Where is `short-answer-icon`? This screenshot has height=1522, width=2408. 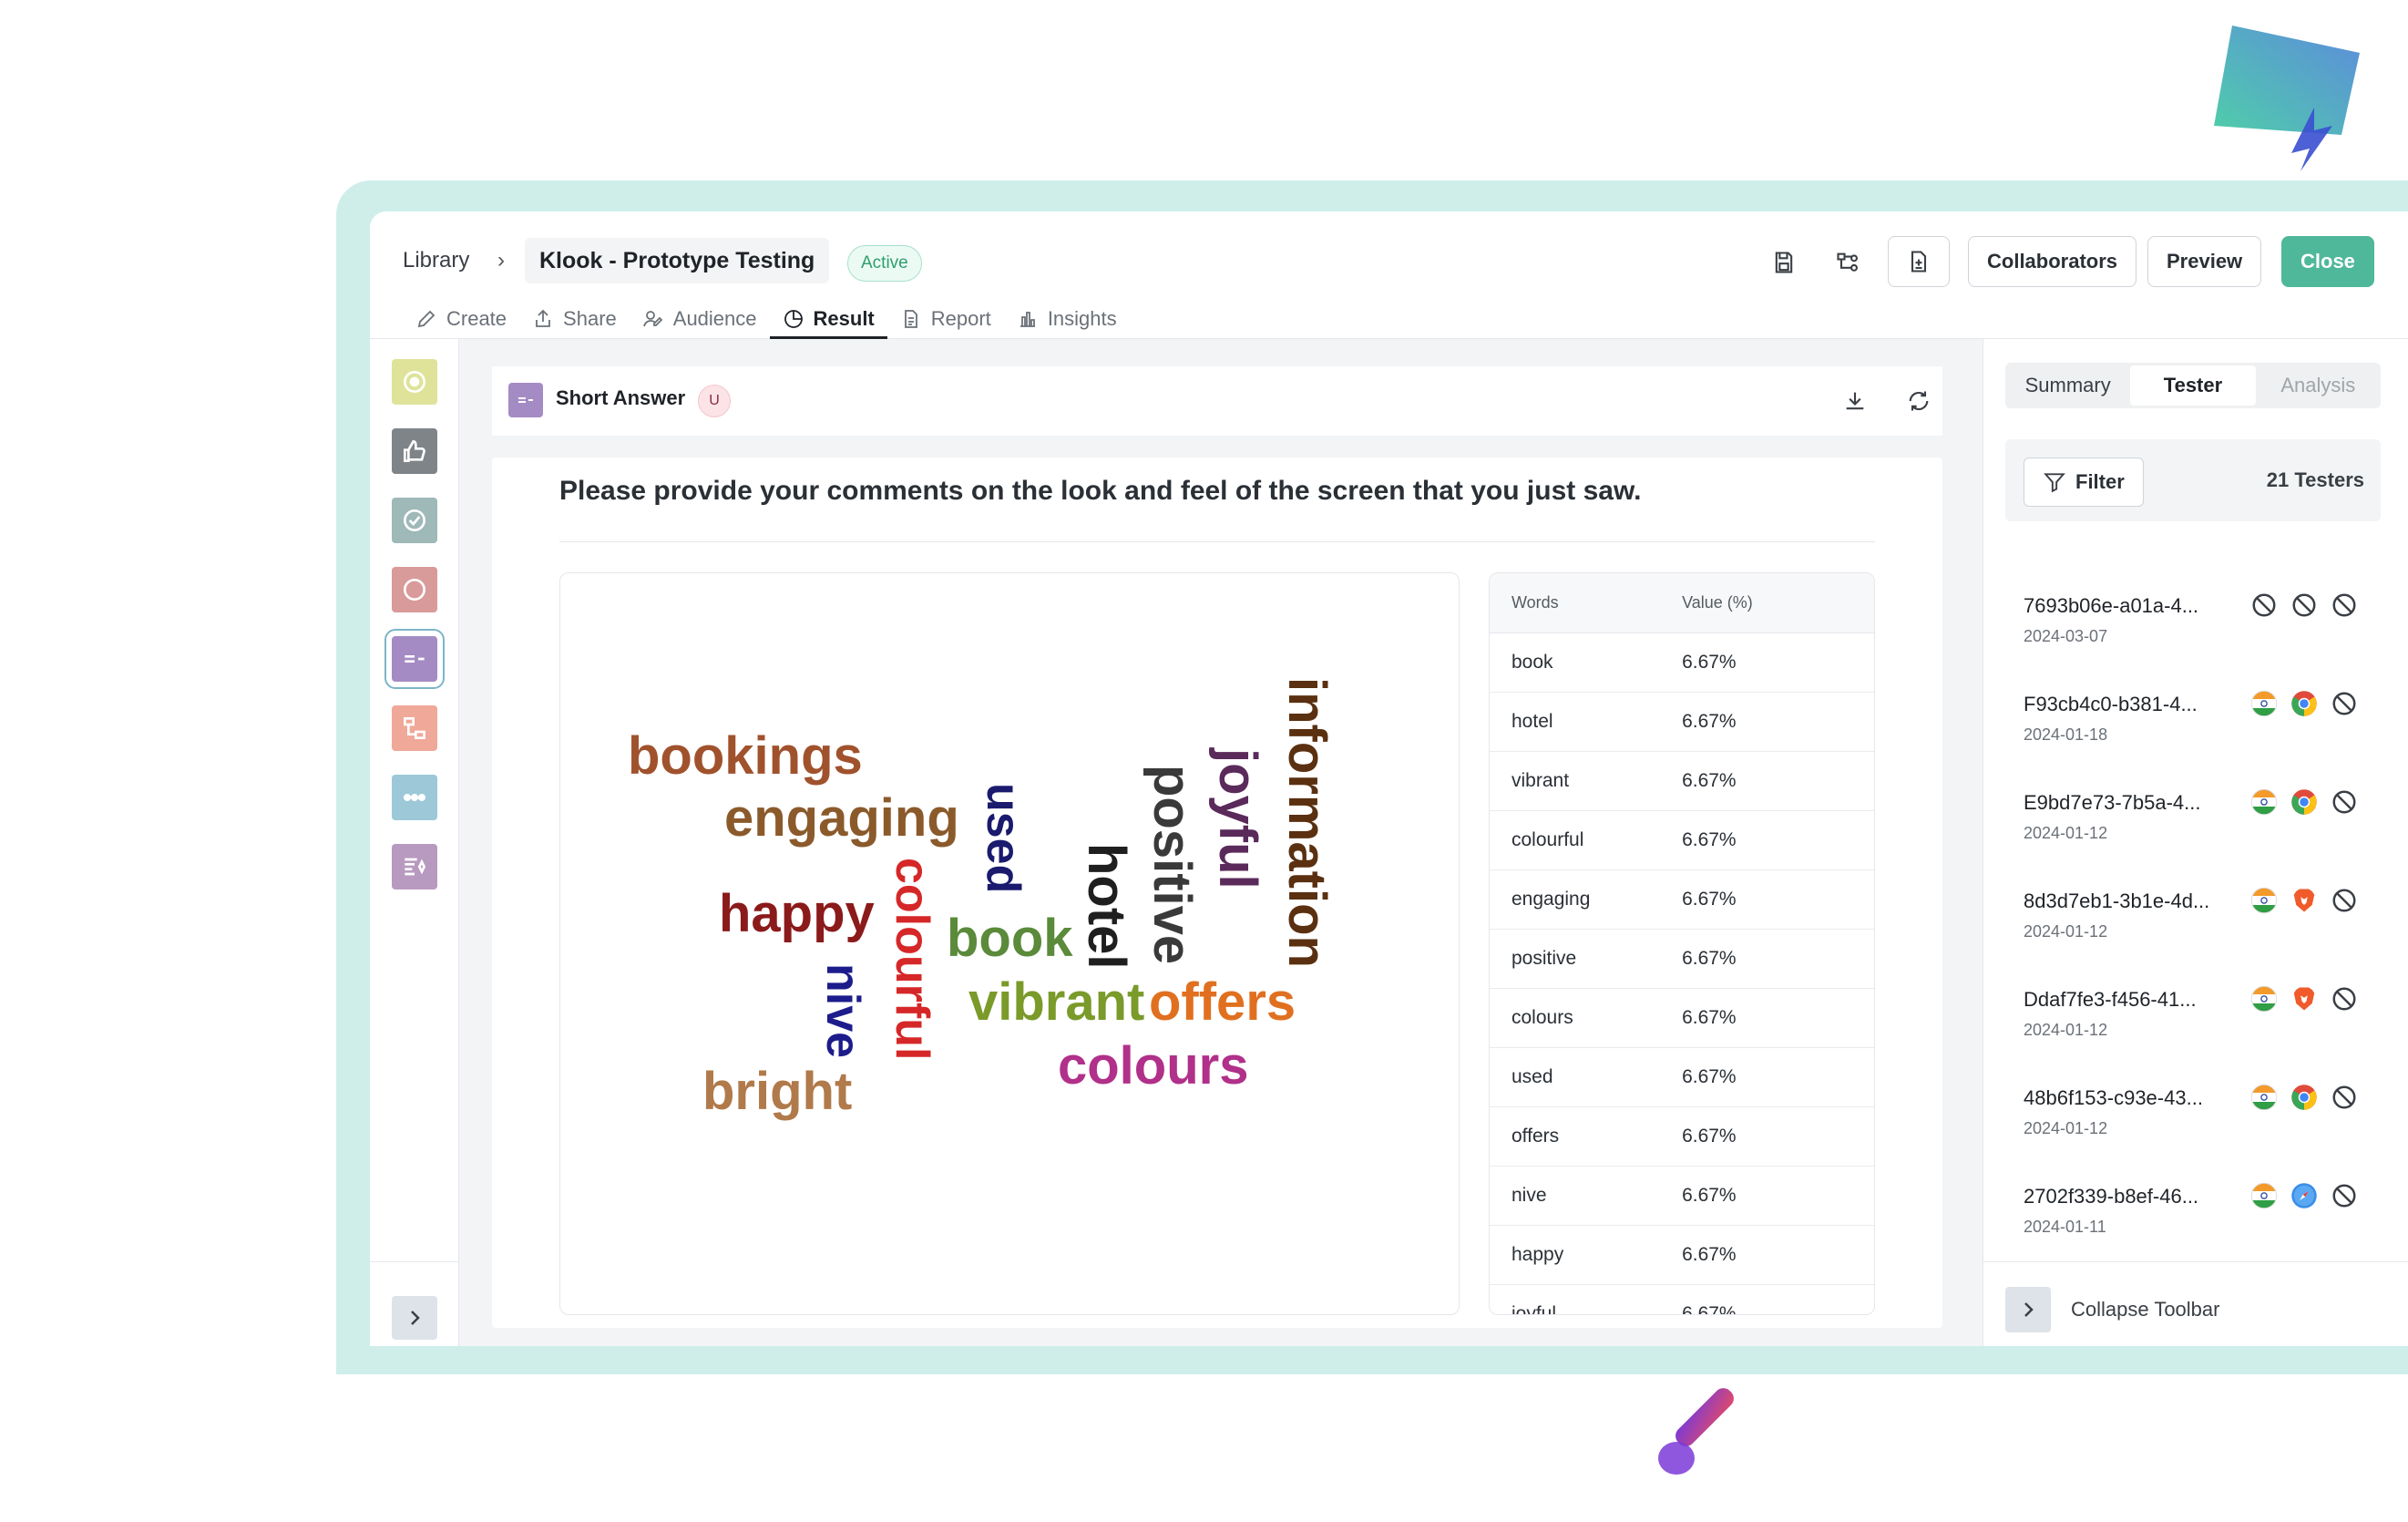 short-answer-icon is located at coordinates (525, 400).